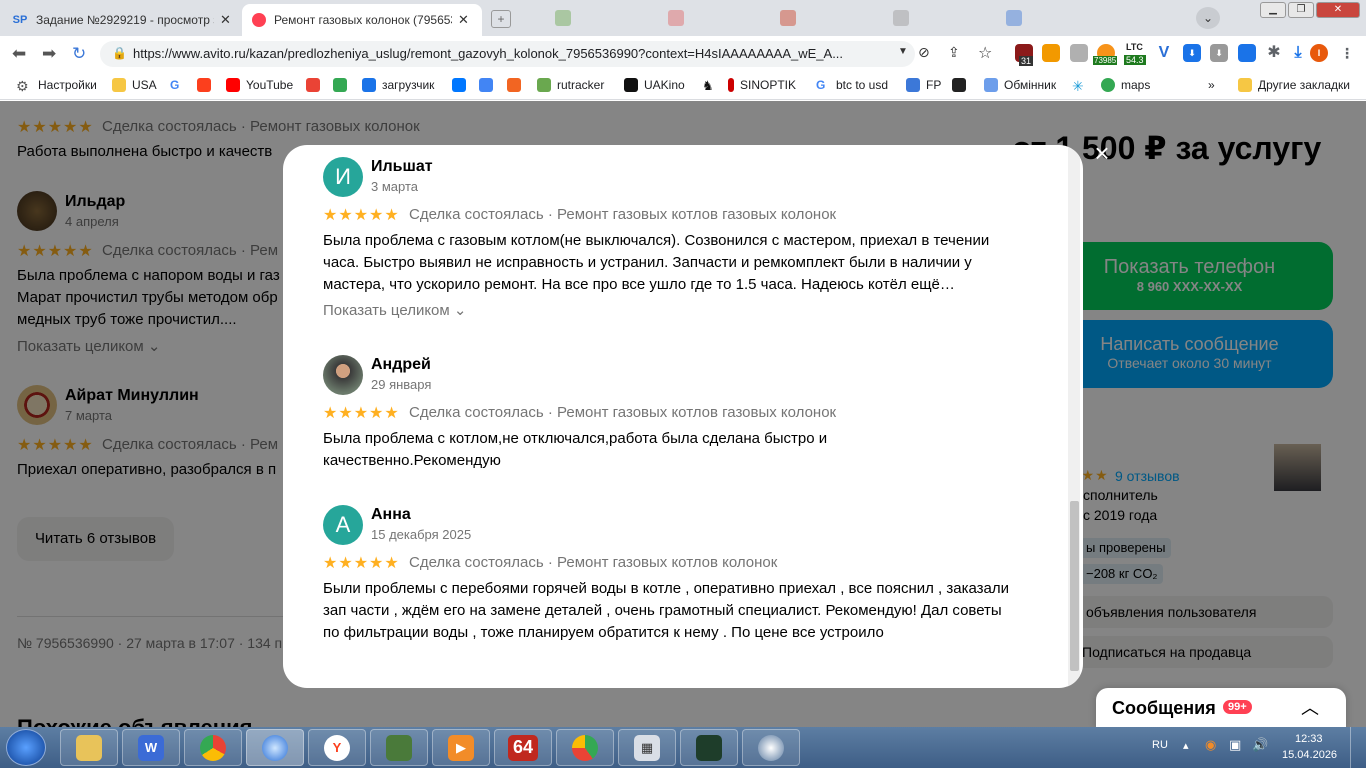 This screenshot has height=768, width=1366. I want to click on taskbar-terminal, so click(709, 747).